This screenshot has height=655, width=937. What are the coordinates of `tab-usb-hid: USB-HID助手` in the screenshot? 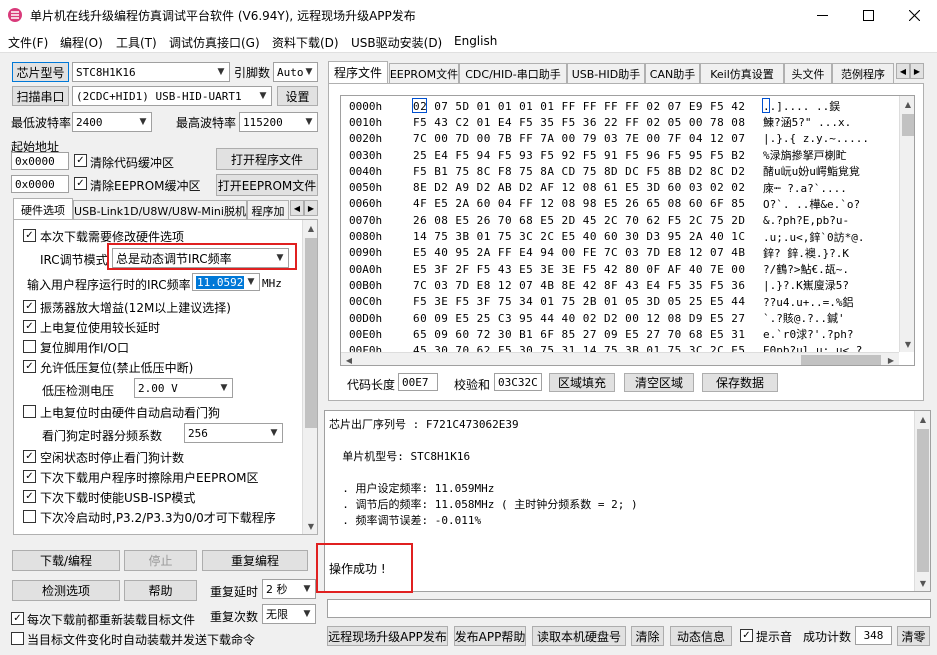 It's located at (606, 73).